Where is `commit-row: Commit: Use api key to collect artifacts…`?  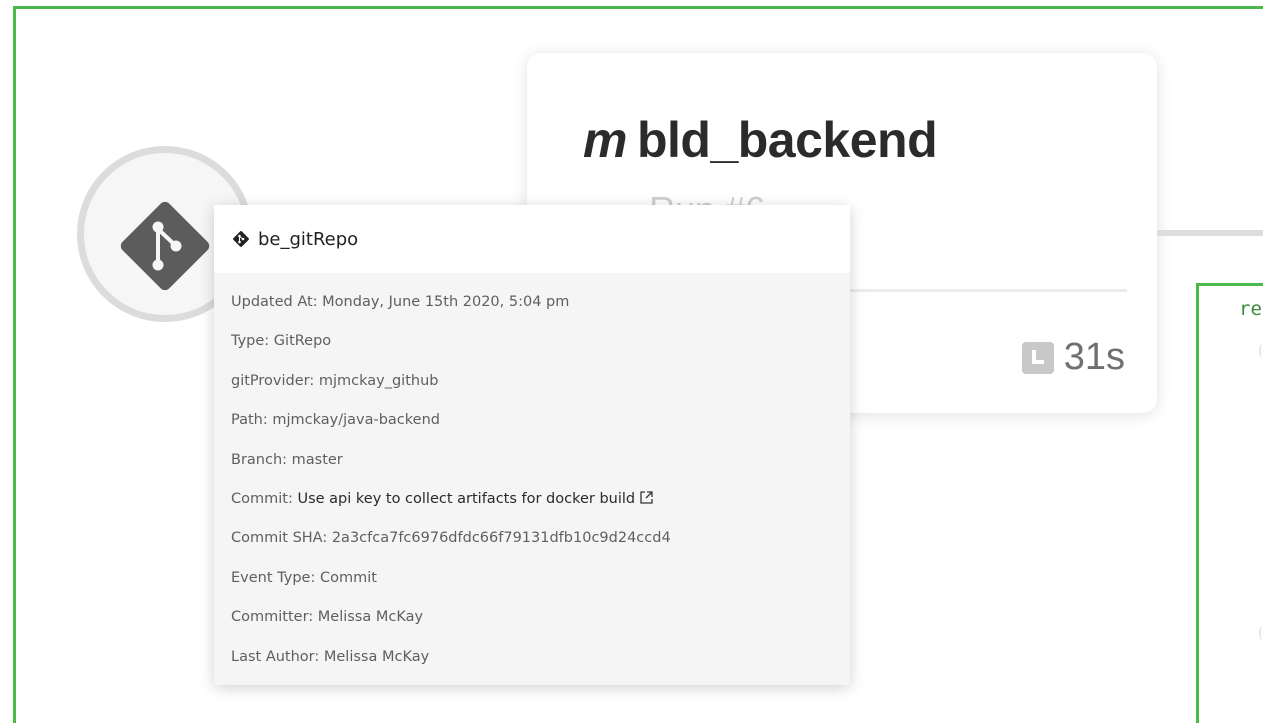
commit-row: Commit: Use api key to collect artifacts… is located at coordinates (451, 505).